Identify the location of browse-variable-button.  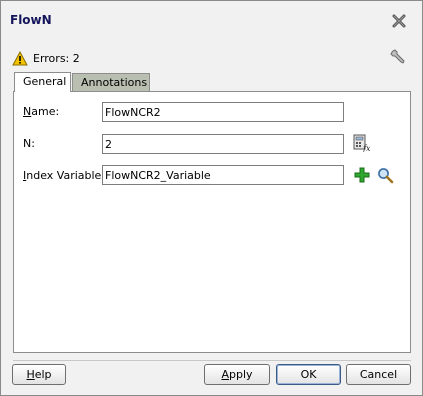
(386, 176).